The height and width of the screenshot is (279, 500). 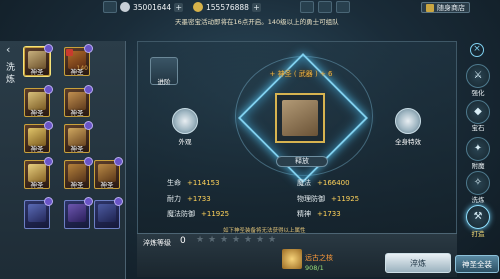 I want to click on close-icon: ×, so click(x=477, y=50).